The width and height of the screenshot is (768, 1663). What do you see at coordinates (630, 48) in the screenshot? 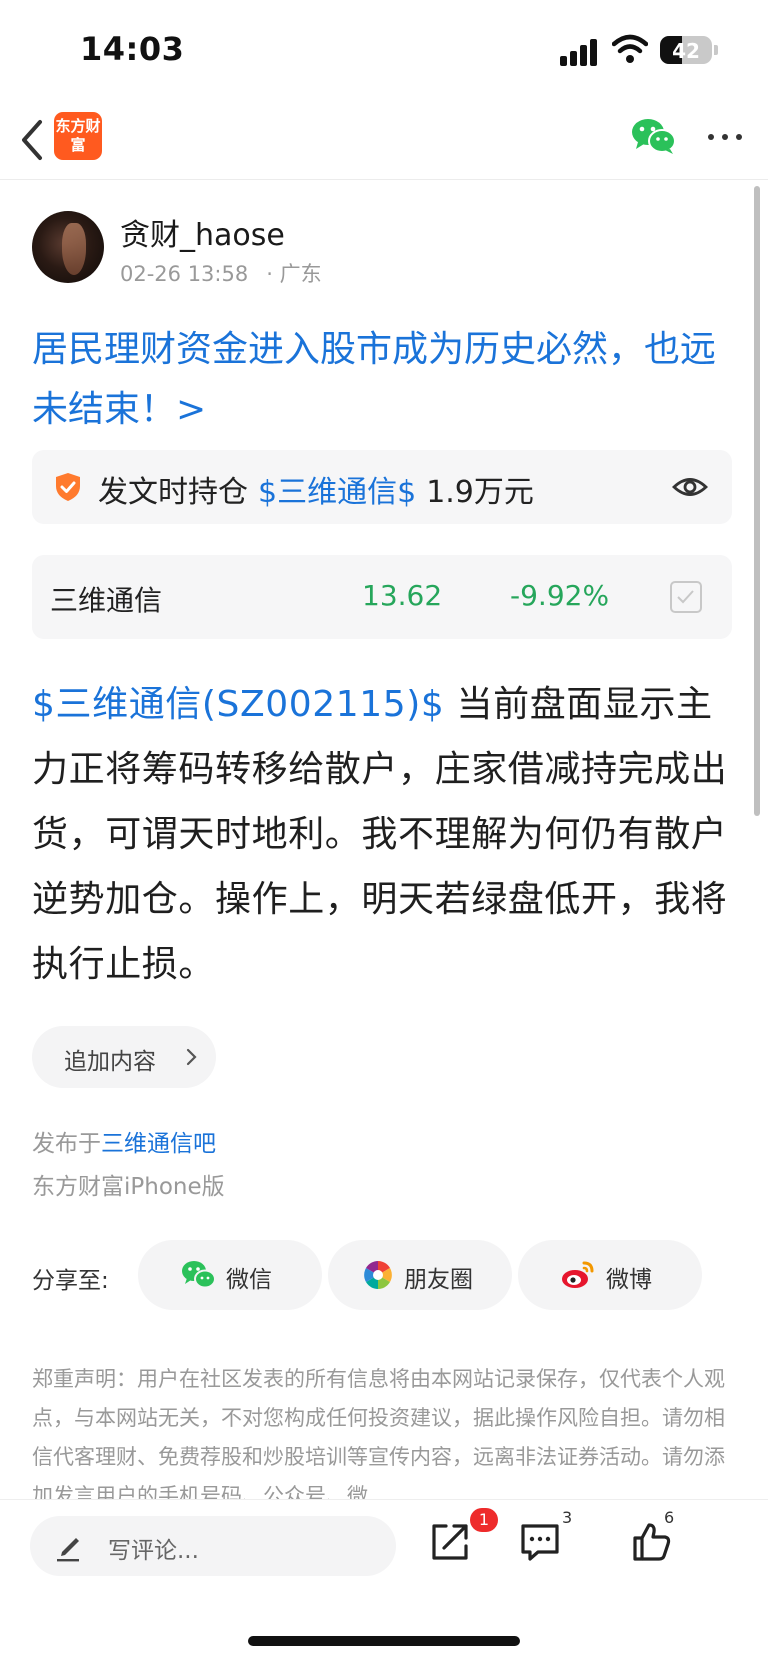
I see `wifi-icon` at bounding box center [630, 48].